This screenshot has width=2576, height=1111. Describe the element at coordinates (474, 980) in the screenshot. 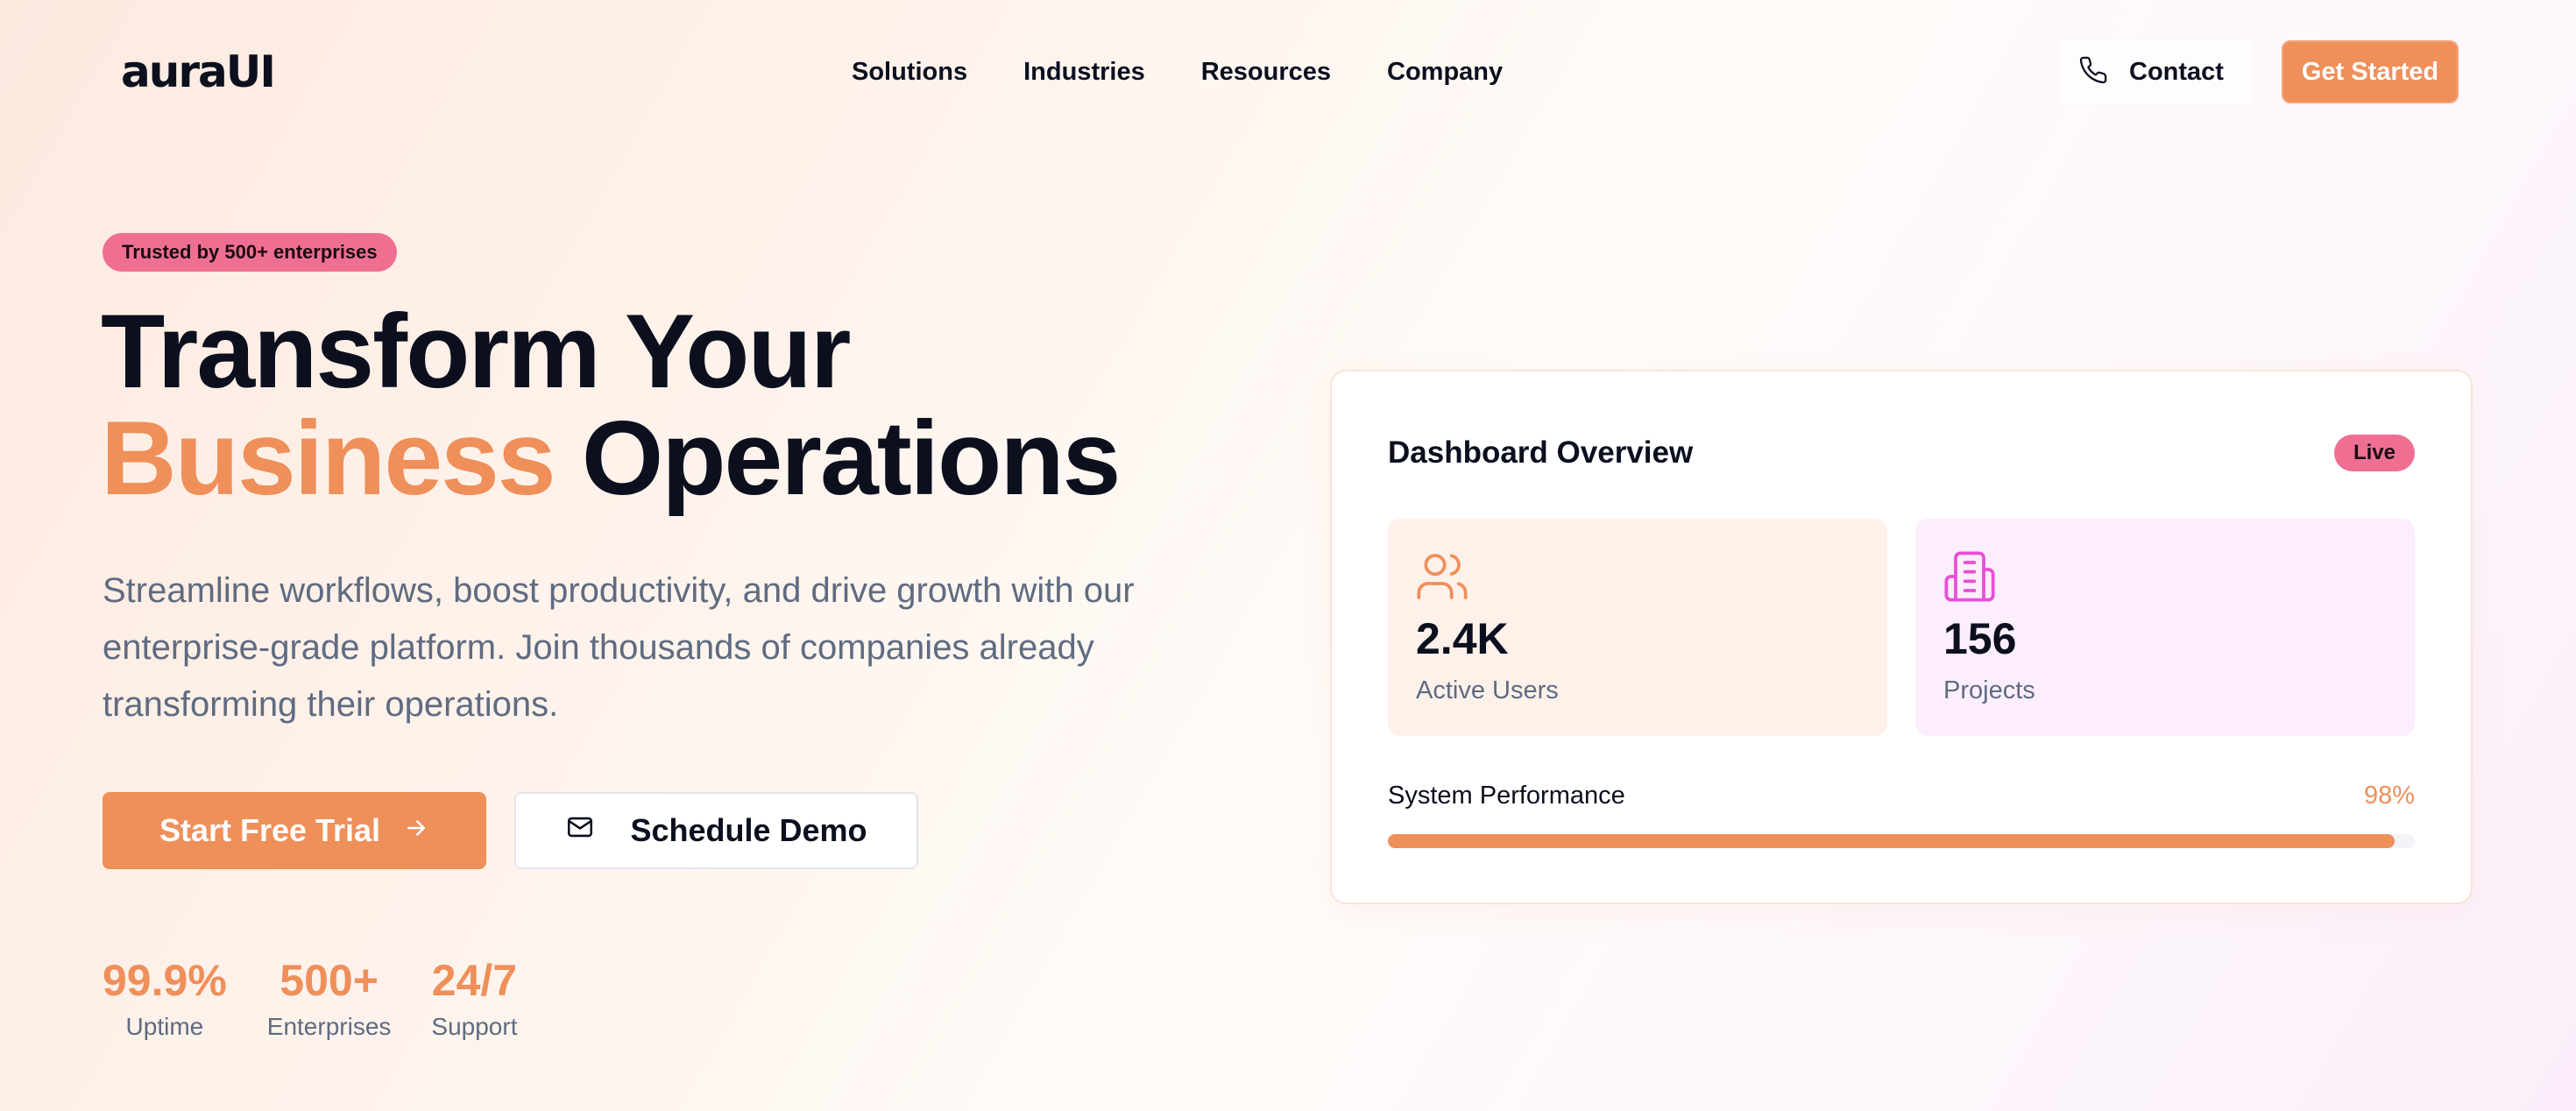

I see `stat-value: 24/7` at that location.